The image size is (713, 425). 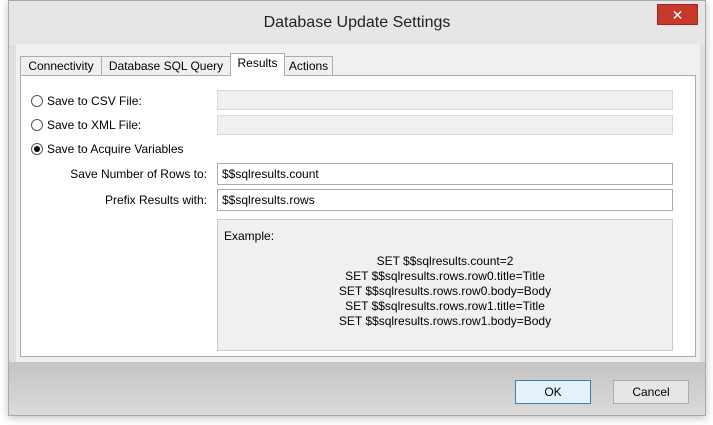 What do you see at coordinates (37, 101) in the screenshot?
I see `save-csv-radio` at bounding box center [37, 101].